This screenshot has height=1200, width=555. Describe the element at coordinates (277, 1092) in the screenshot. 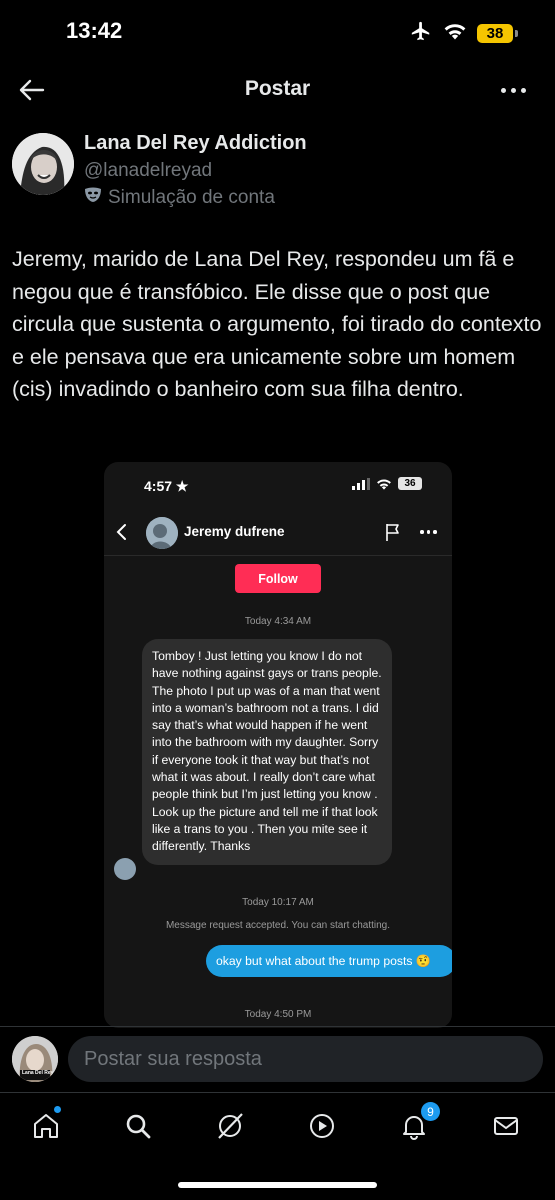

I see `nav-divider` at that location.